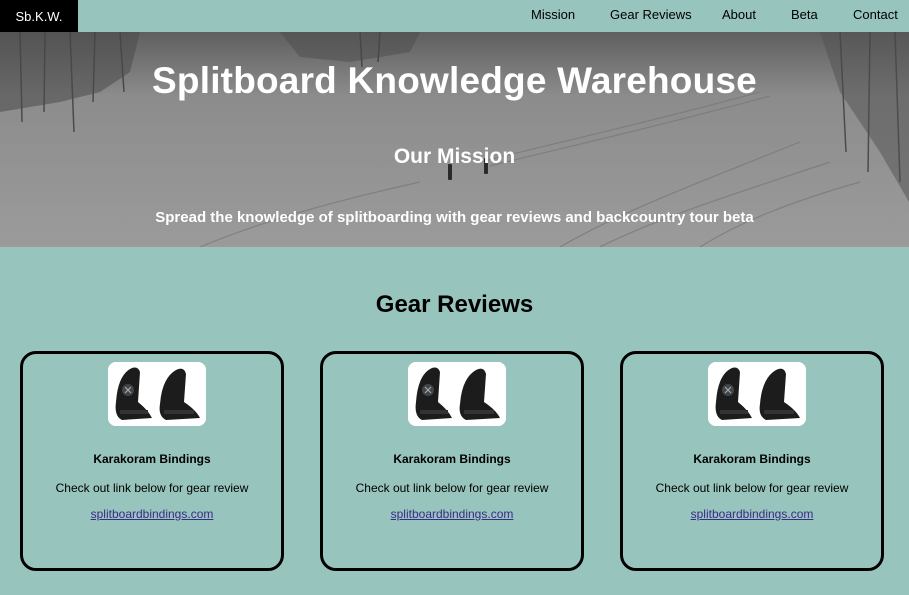 Image resolution: width=909 pixels, height=595 pixels. I want to click on hero-title: Splitboard Knowledge Warehouse, so click(454, 80).